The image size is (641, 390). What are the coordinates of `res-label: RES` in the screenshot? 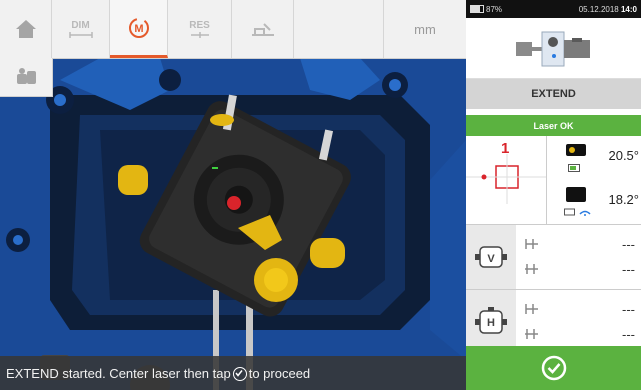 It's located at (199, 25).